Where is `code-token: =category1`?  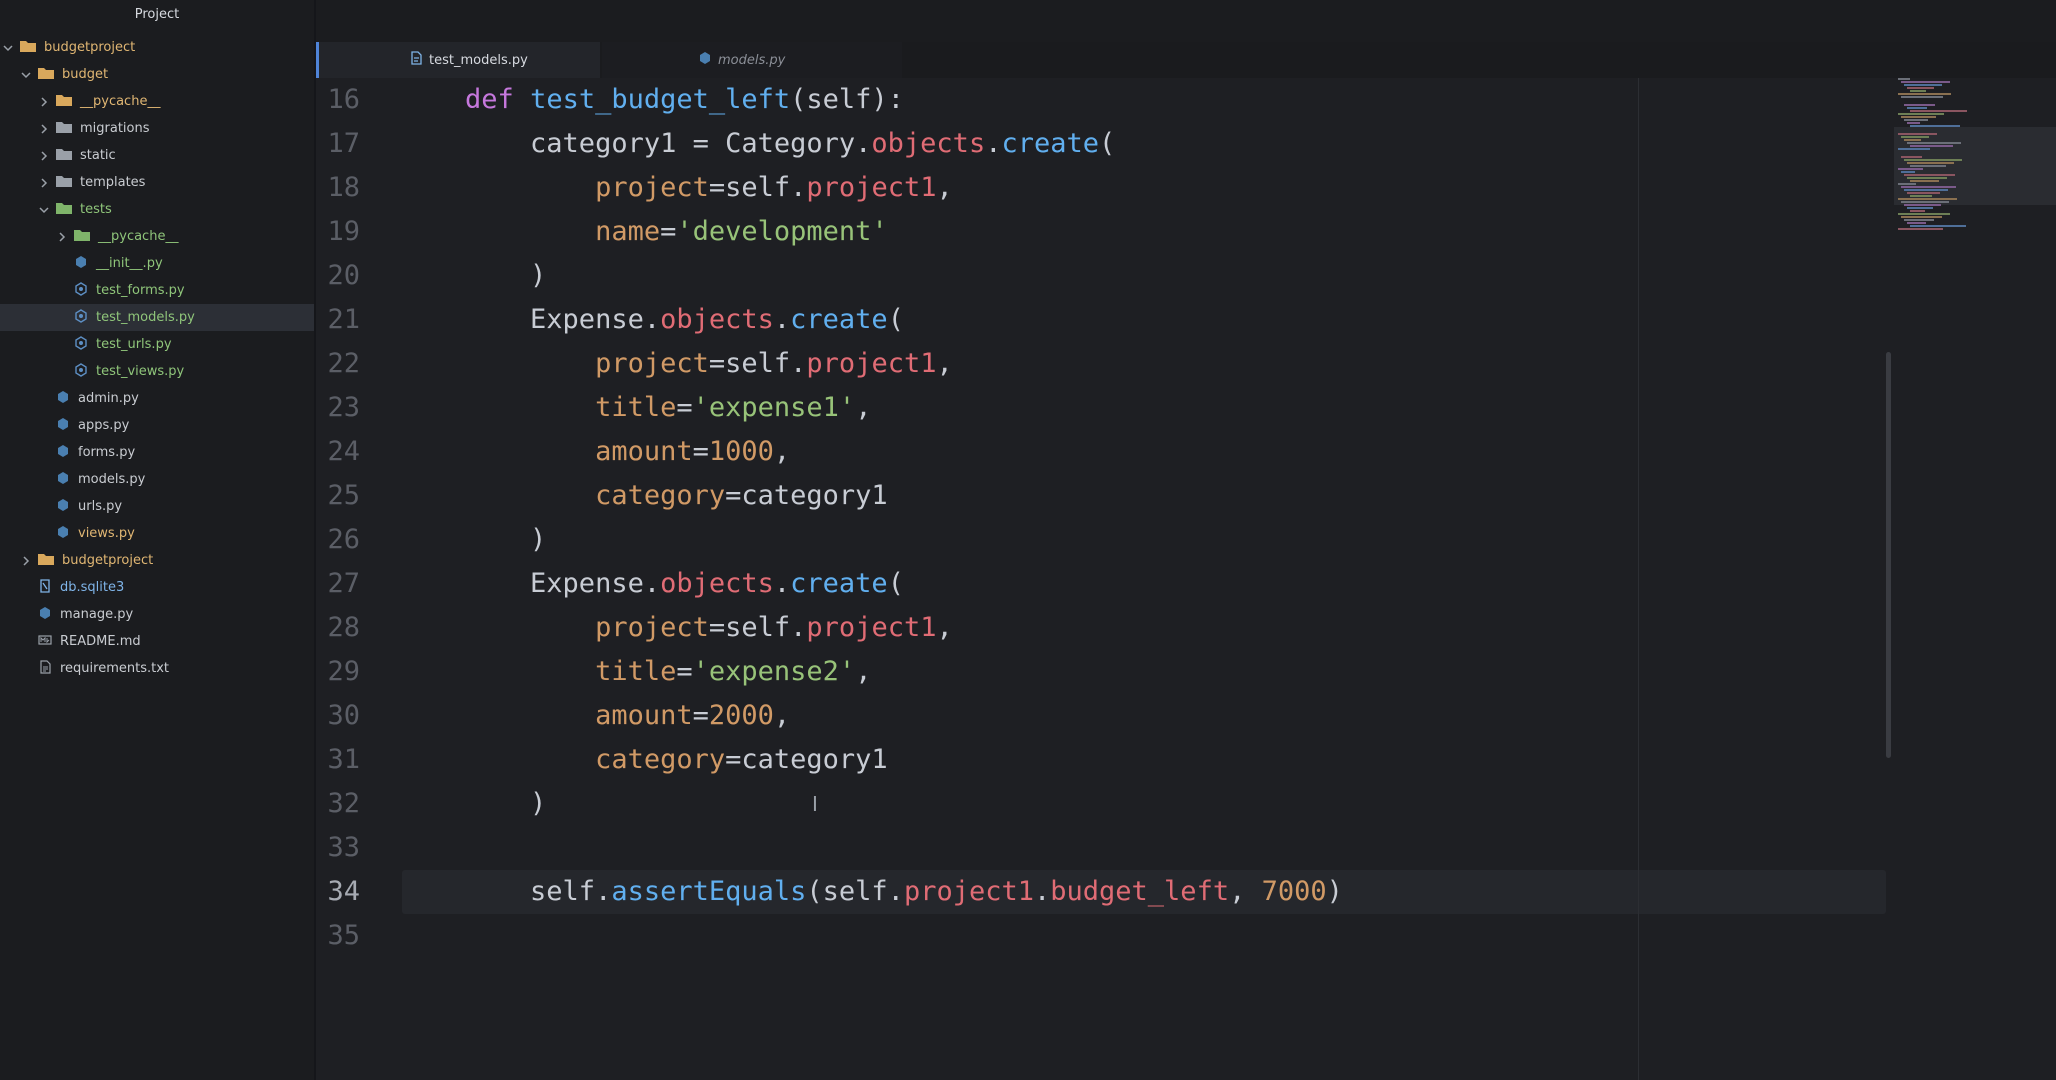
code-token: =category1 is located at coordinates (806, 495).